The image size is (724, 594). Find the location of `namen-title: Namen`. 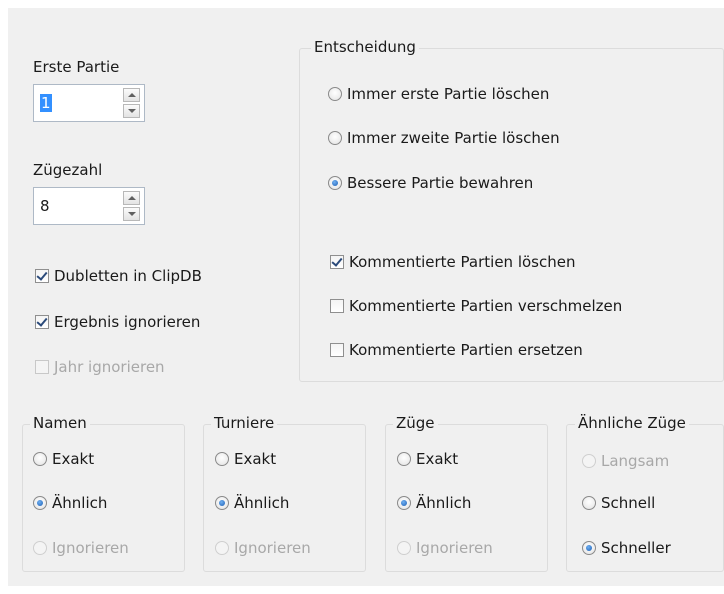

namen-title: Namen is located at coordinates (60, 423).